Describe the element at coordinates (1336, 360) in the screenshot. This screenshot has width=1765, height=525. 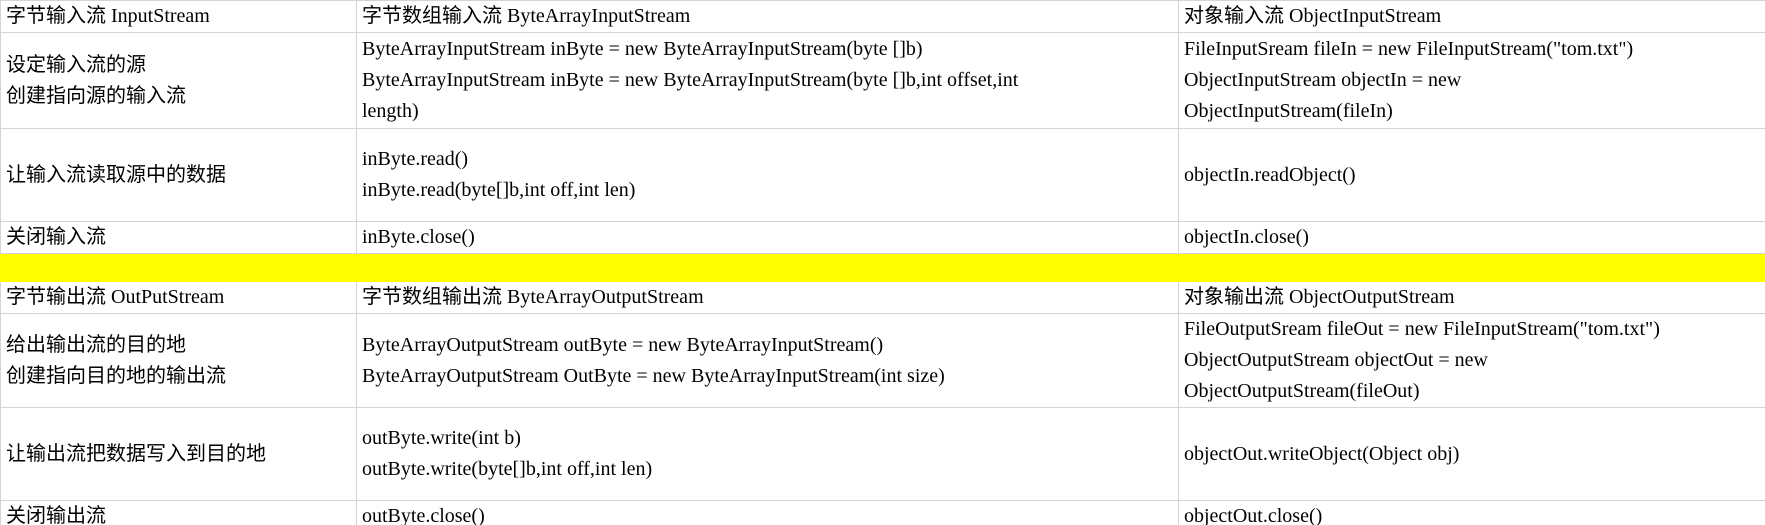
I see `cell-text-line: ObjectOutputStream objectOut = new` at that location.